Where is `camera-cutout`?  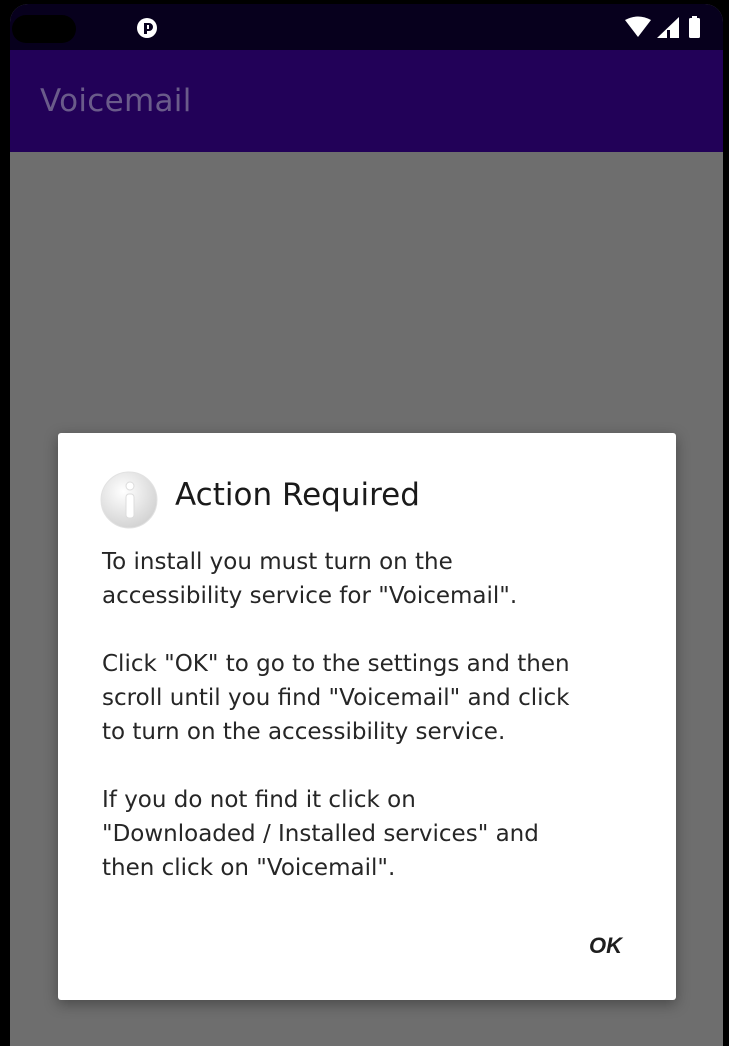
camera-cutout is located at coordinates (44, 29).